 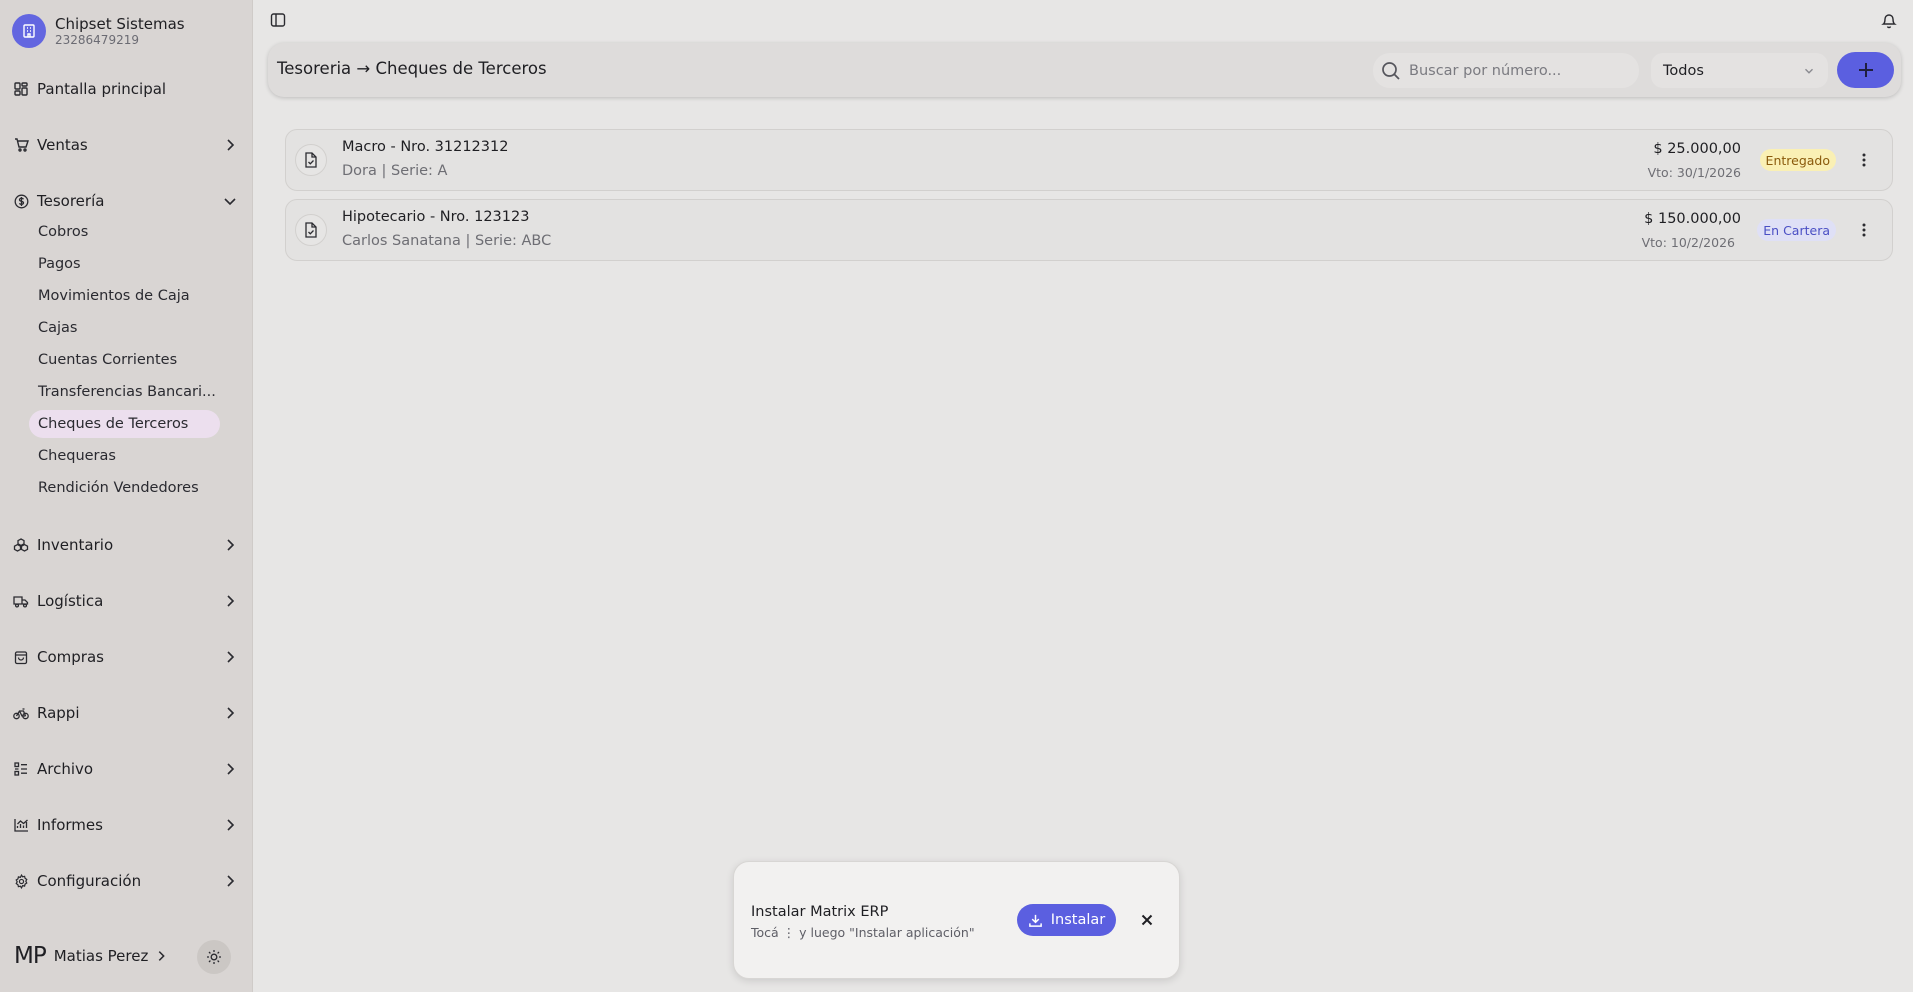 I want to click on cart-icon, so click(x=21, y=145).